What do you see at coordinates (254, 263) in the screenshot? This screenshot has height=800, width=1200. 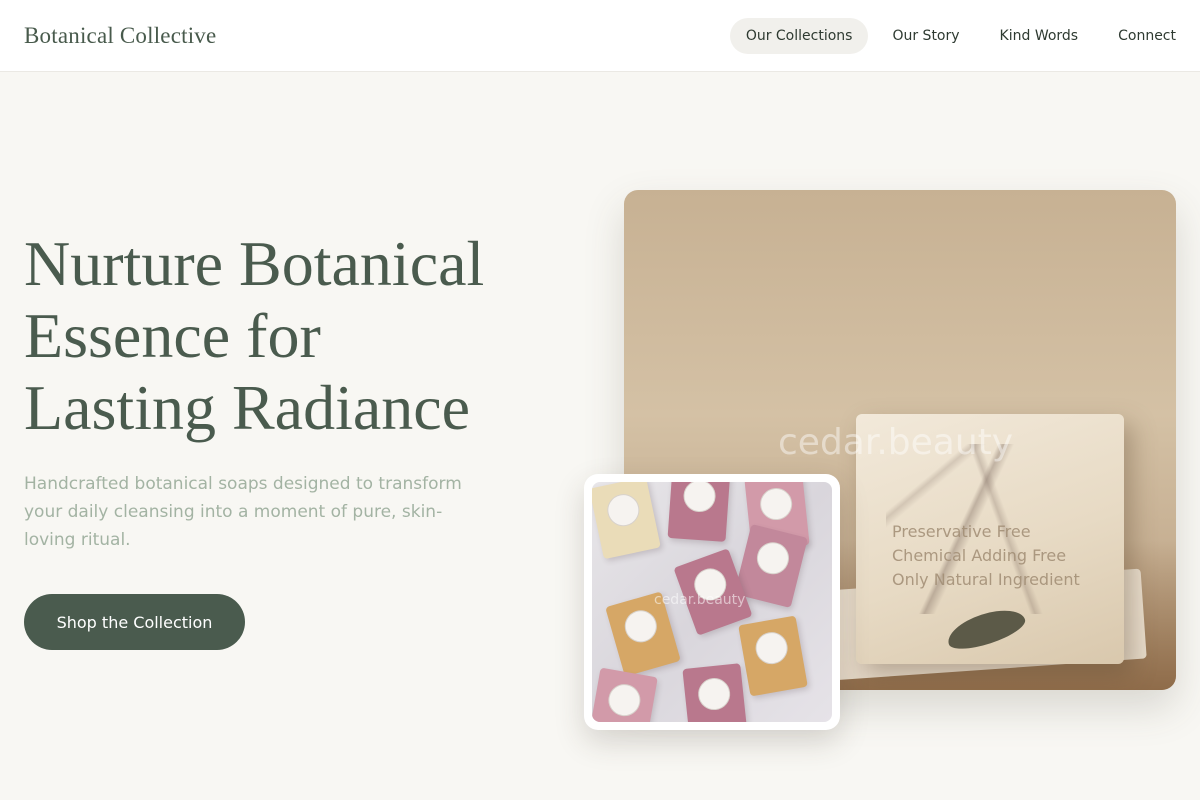 I see `hero-title-line: Nurture Botanical` at bounding box center [254, 263].